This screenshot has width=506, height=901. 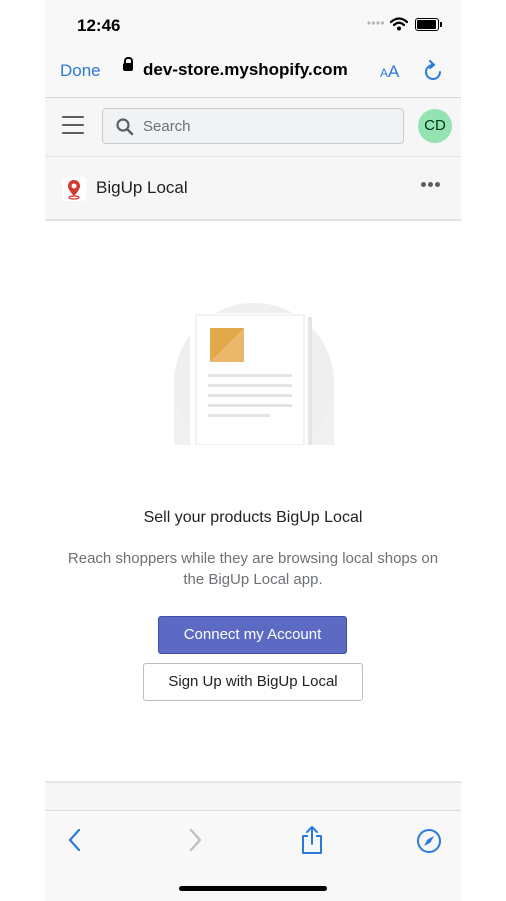 I want to click on reload-icon, so click(x=433, y=71).